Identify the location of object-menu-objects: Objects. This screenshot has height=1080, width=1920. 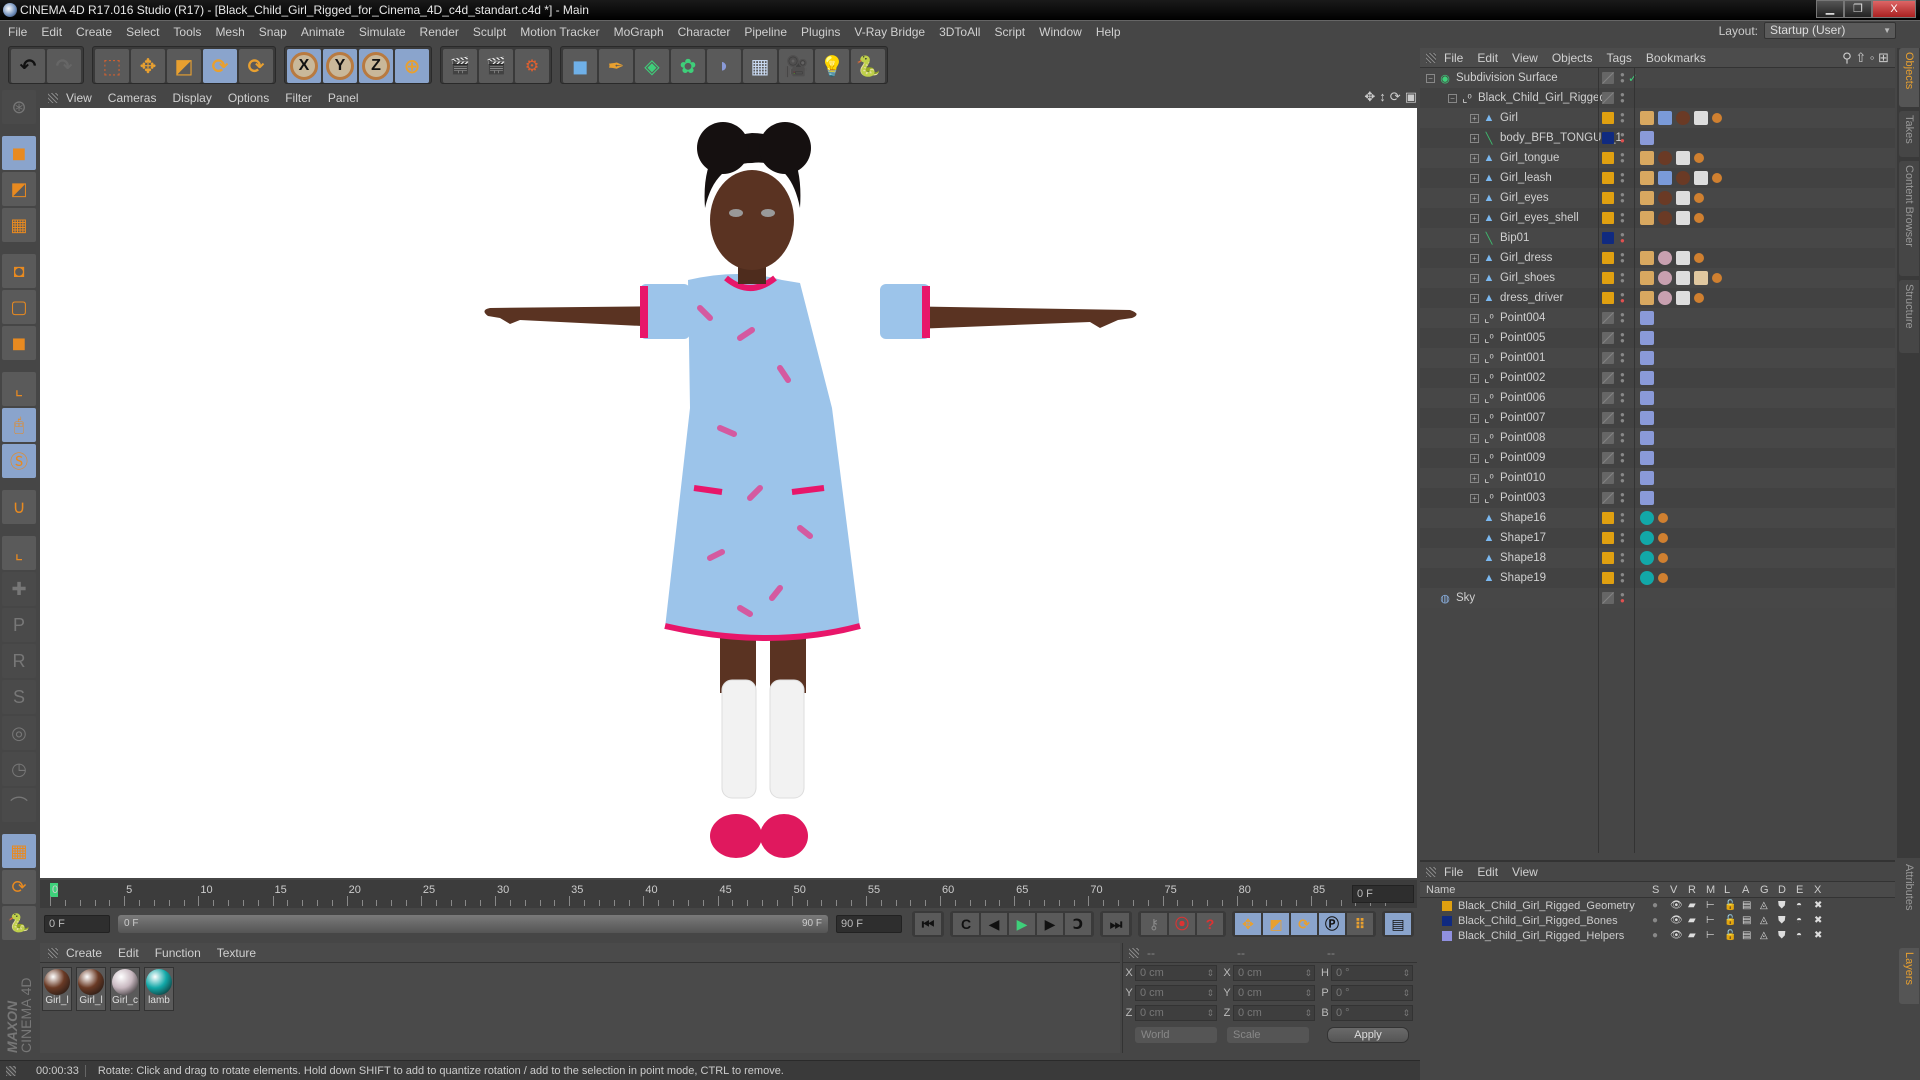
(1572, 58).